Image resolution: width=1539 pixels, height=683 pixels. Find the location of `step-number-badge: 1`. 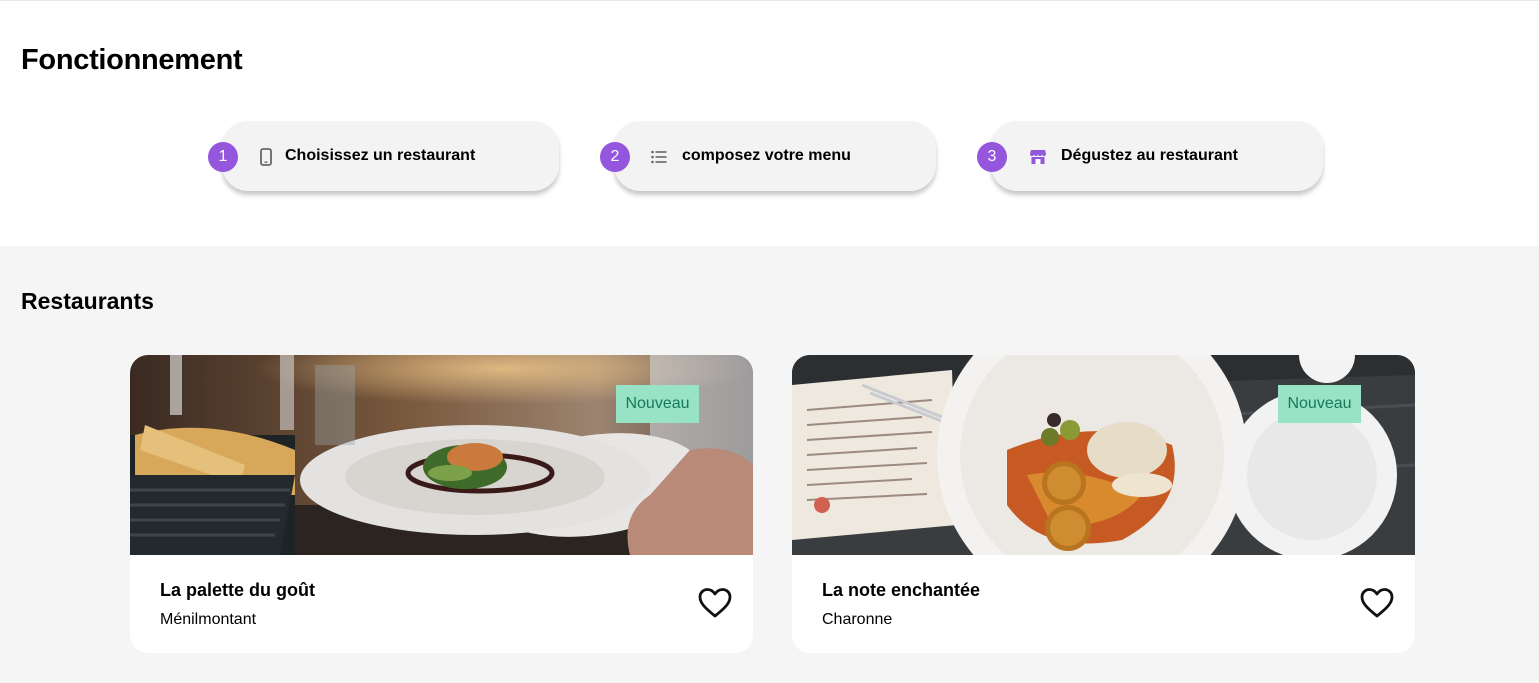

step-number-badge: 1 is located at coordinates (223, 157).